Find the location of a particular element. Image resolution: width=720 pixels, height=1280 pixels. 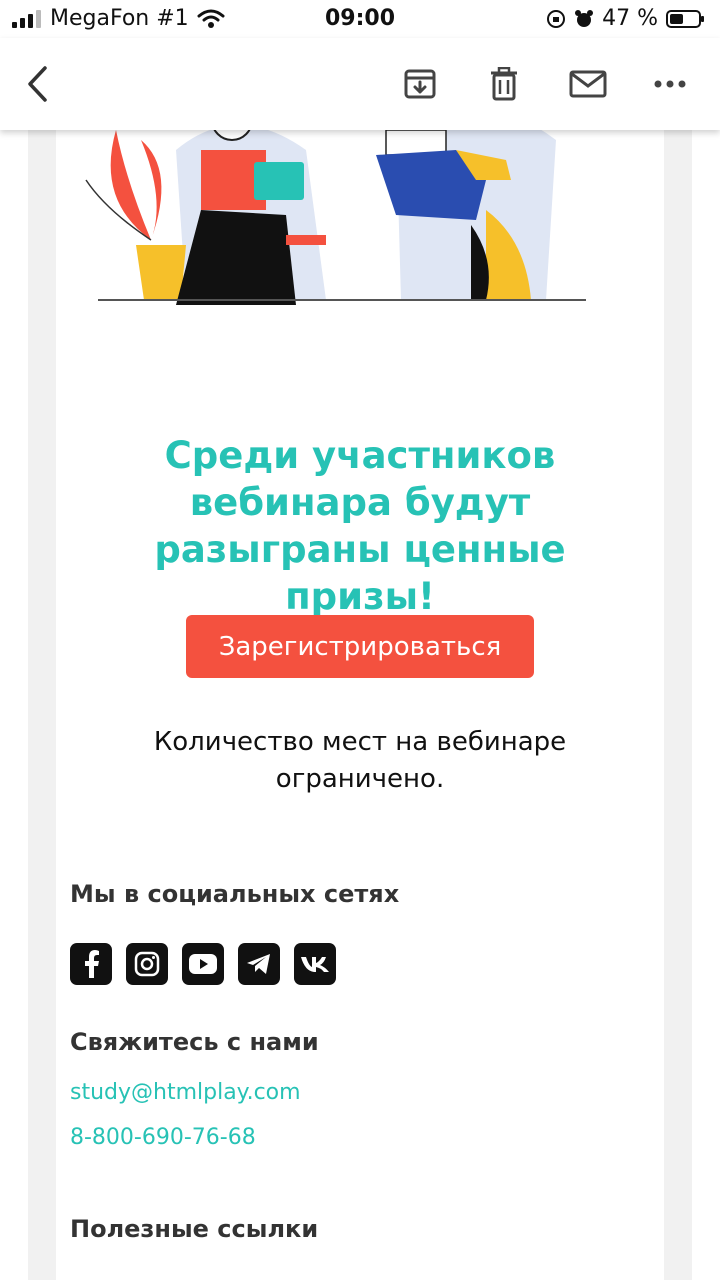

mark-unread-button is located at coordinates (588, 84).